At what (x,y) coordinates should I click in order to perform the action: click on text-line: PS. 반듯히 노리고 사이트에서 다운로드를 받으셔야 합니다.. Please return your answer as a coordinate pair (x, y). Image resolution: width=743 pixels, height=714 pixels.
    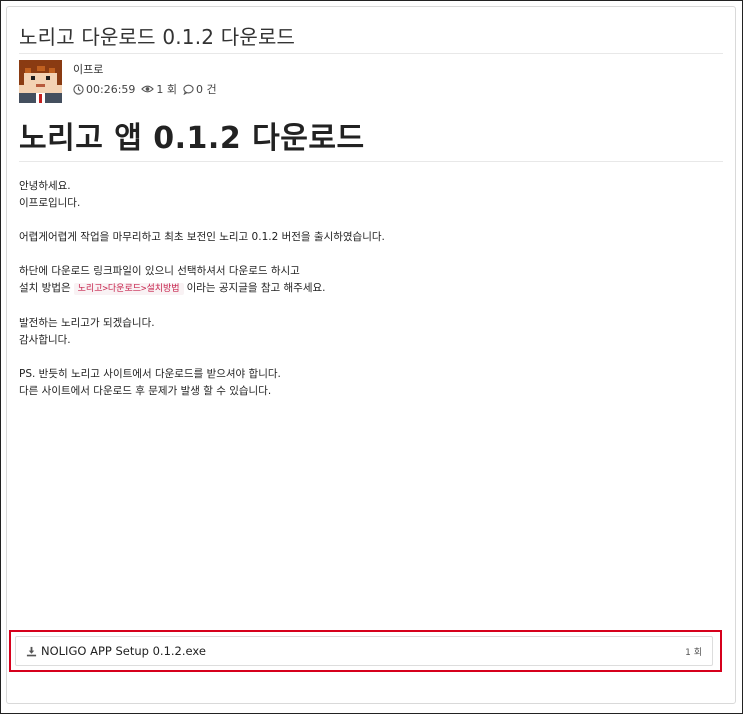
    Looking at the image, I should click on (150, 374).